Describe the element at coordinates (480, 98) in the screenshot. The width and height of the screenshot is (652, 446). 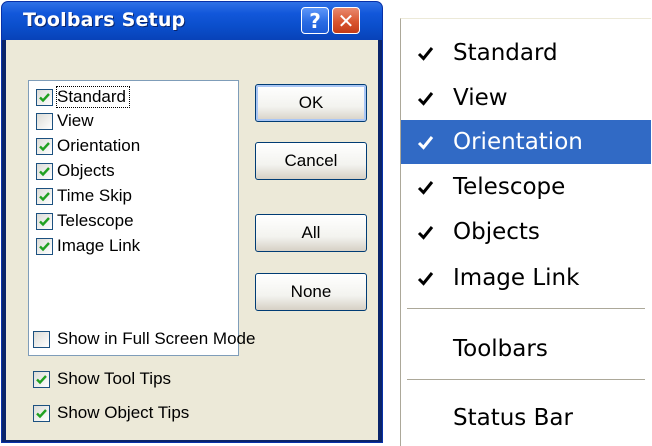
I see `menu-item-label: View` at that location.